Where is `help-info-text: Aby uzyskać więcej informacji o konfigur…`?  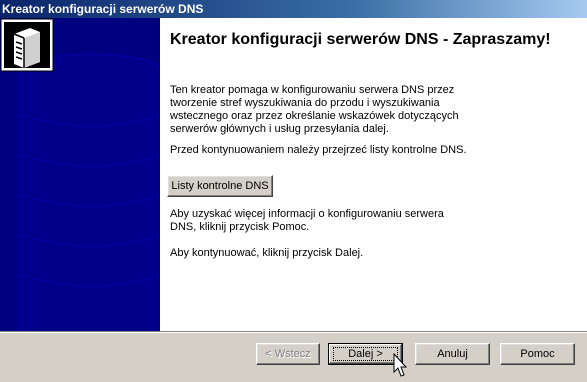 help-info-text: Aby uzyskać więcej informacji o konfigur… is located at coordinates (307, 220).